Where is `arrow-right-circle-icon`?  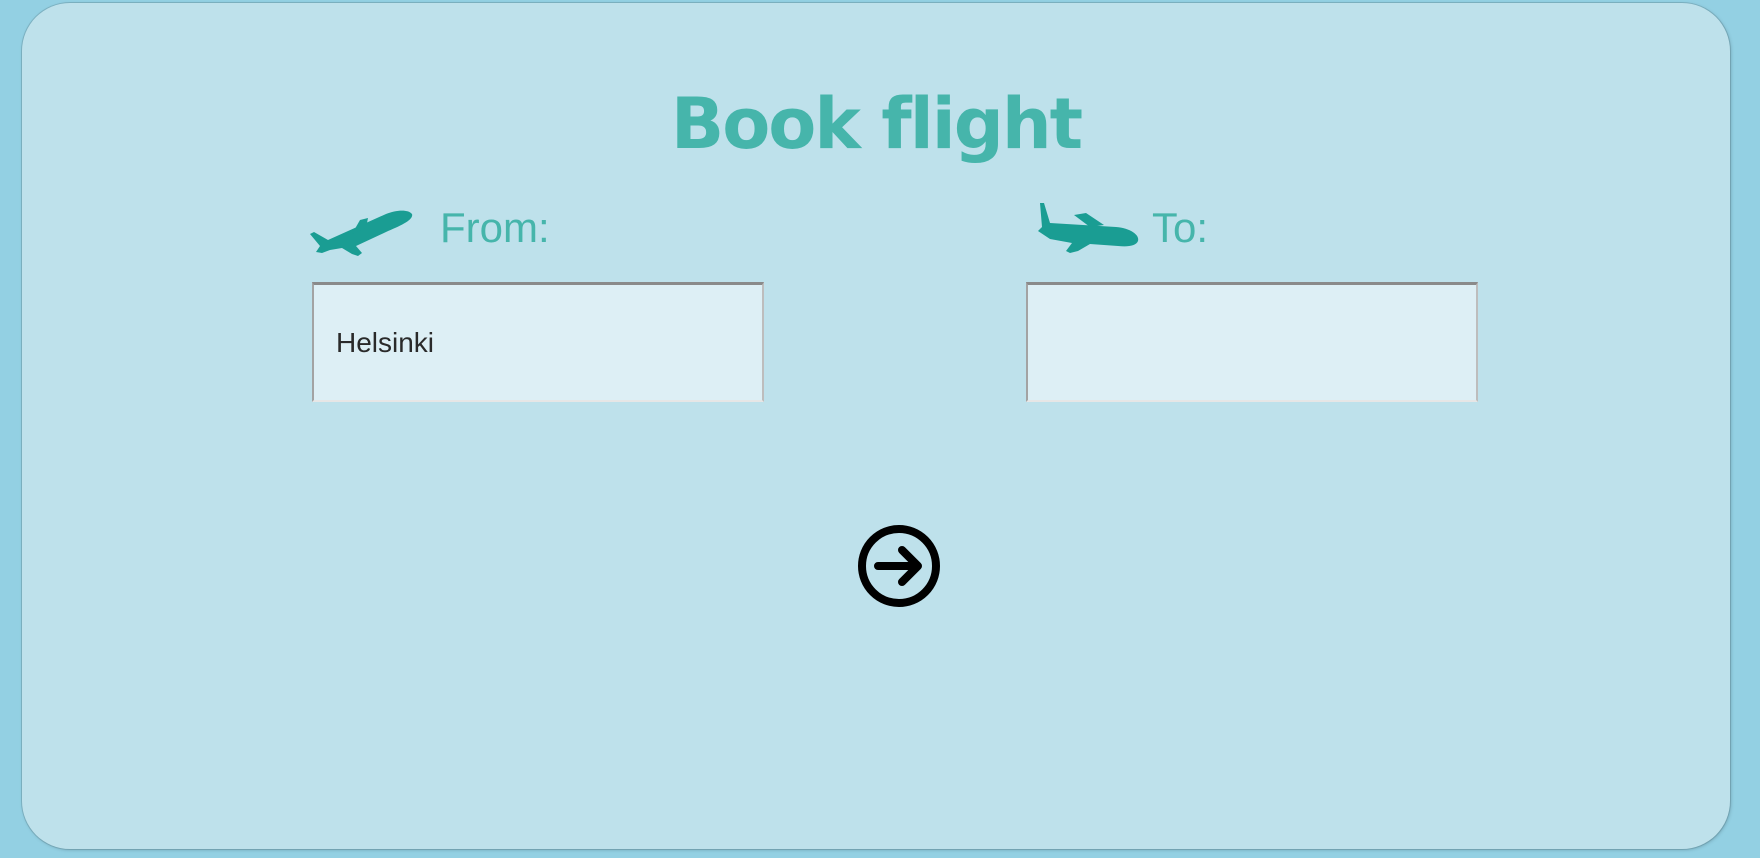 arrow-right-circle-icon is located at coordinates (899, 566).